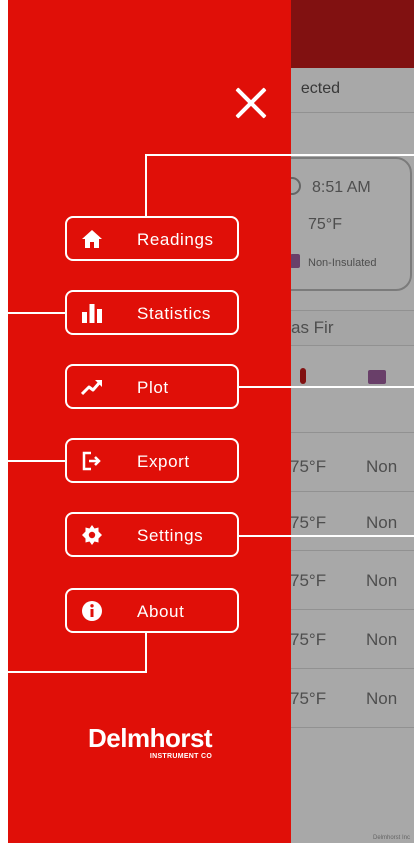 The image size is (414, 843). I want to click on delmhorst-logo: Delmhorst INSTRUMENT CO, so click(150, 741).